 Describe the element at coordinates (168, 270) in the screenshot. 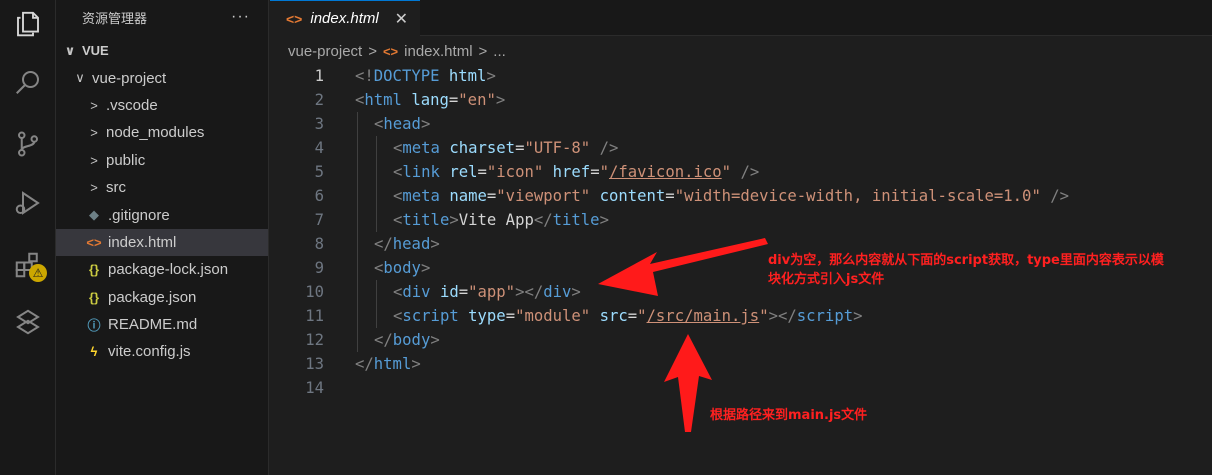

I see `tree-item-label: package-lock.json` at that location.